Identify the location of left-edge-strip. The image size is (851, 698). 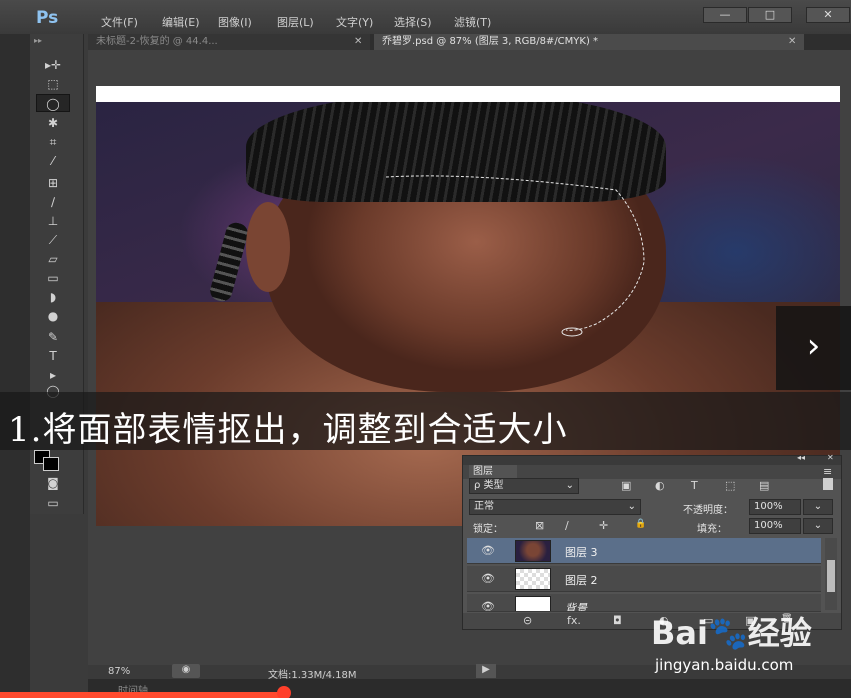
(15, 349).